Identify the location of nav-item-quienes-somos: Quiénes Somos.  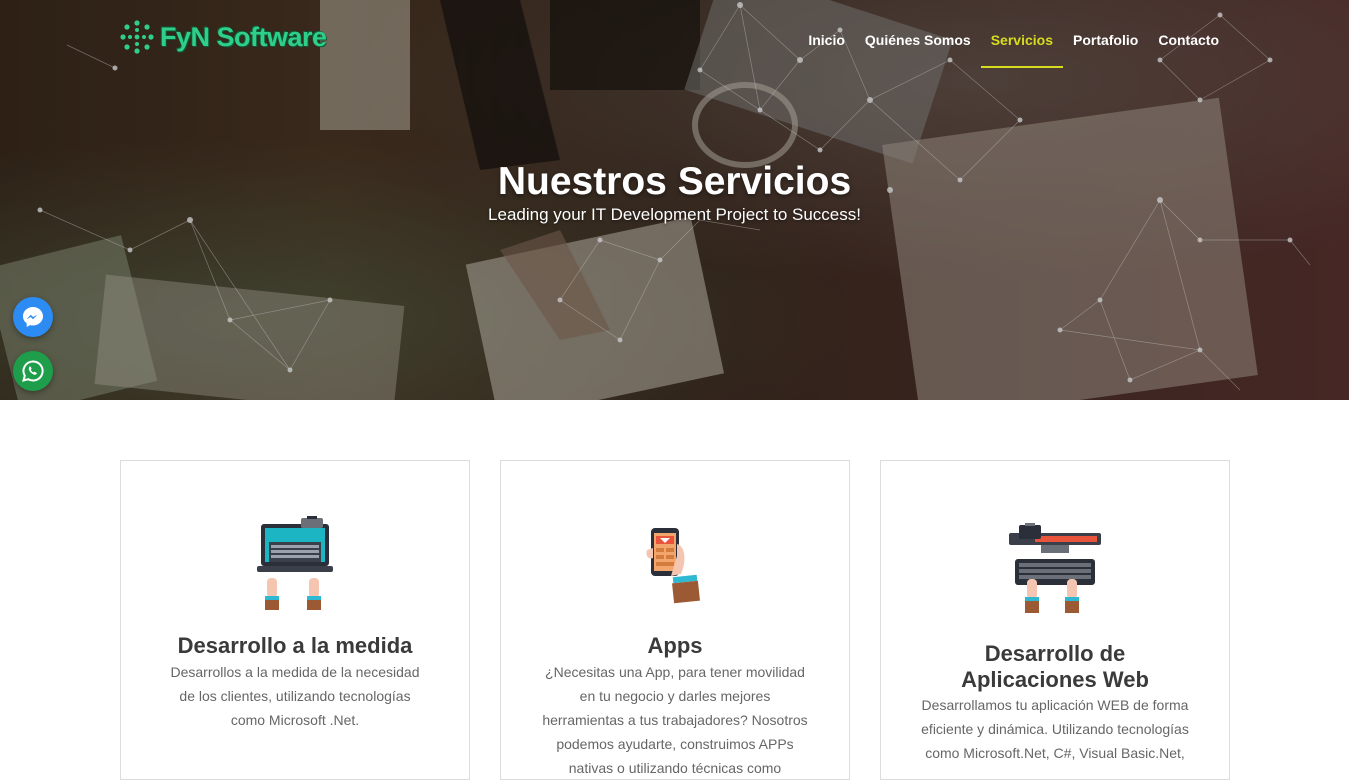
(918, 49).